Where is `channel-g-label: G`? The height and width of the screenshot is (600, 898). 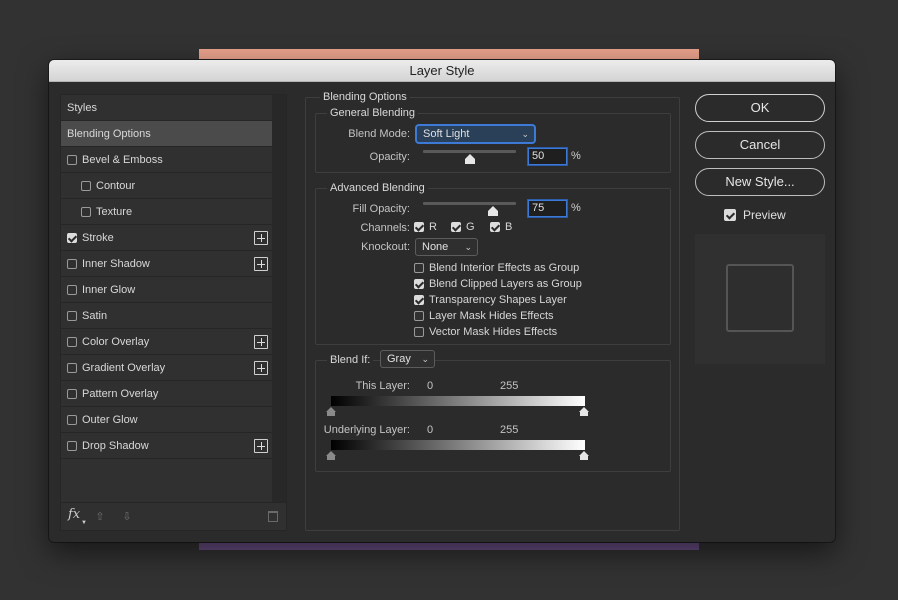
channel-g-label: G is located at coordinates (470, 227).